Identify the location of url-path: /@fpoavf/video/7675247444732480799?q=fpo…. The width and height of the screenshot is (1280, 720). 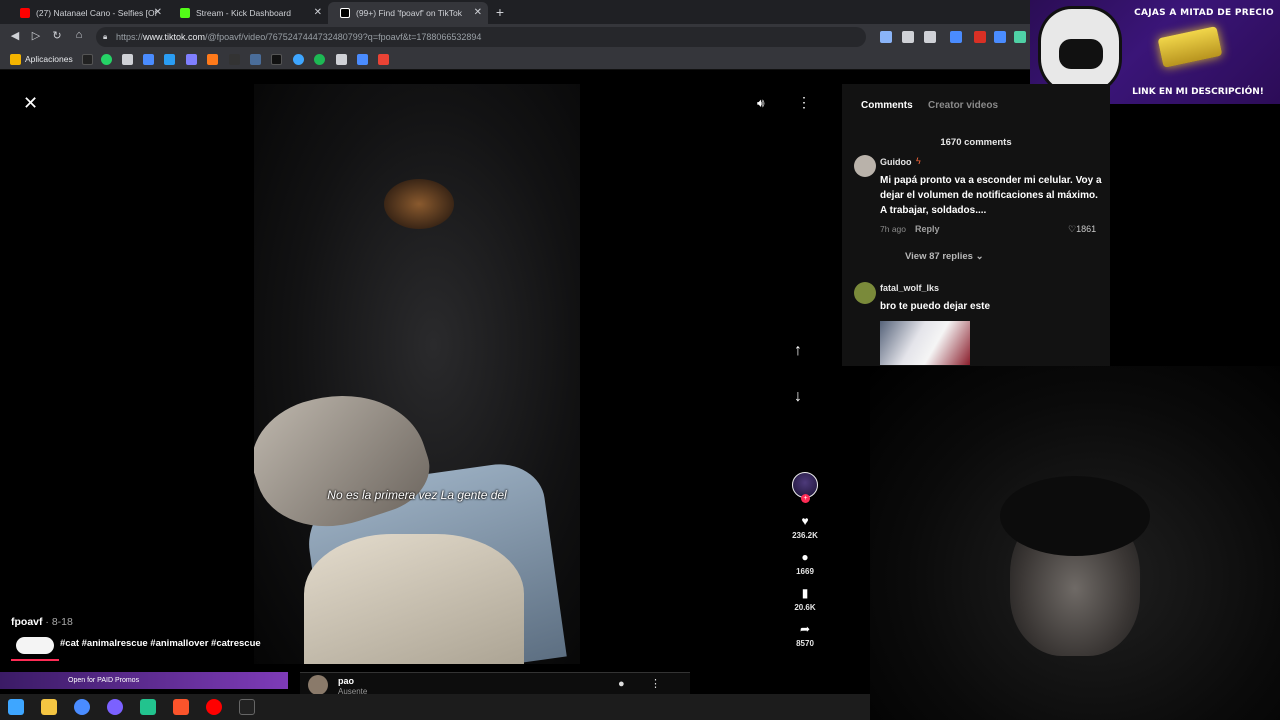
(343, 37).